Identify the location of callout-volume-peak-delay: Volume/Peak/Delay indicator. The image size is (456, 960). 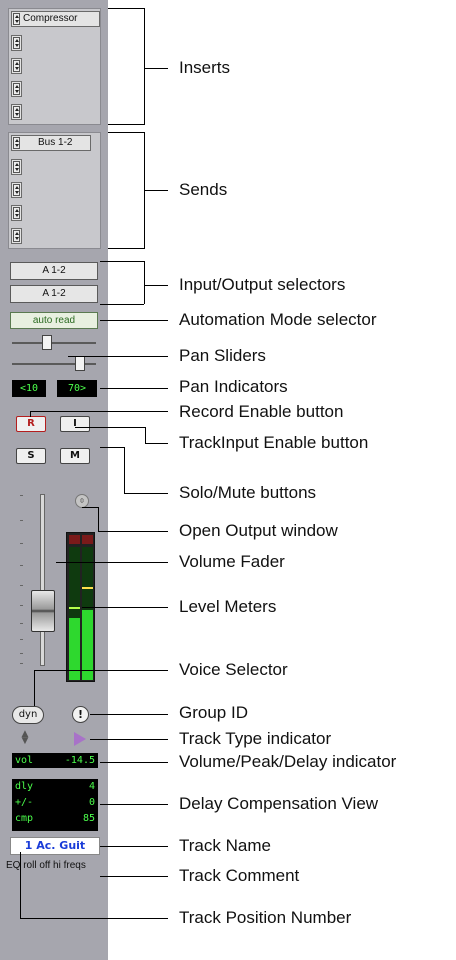
(288, 761).